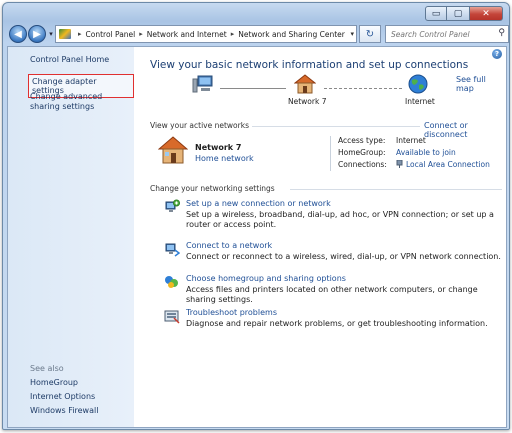 This screenshot has height=433, width=512. What do you see at coordinates (465, 130) in the screenshot?
I see `connect-or-disconnect-link: Connect or disconnect` at bounding box center [465, 130].